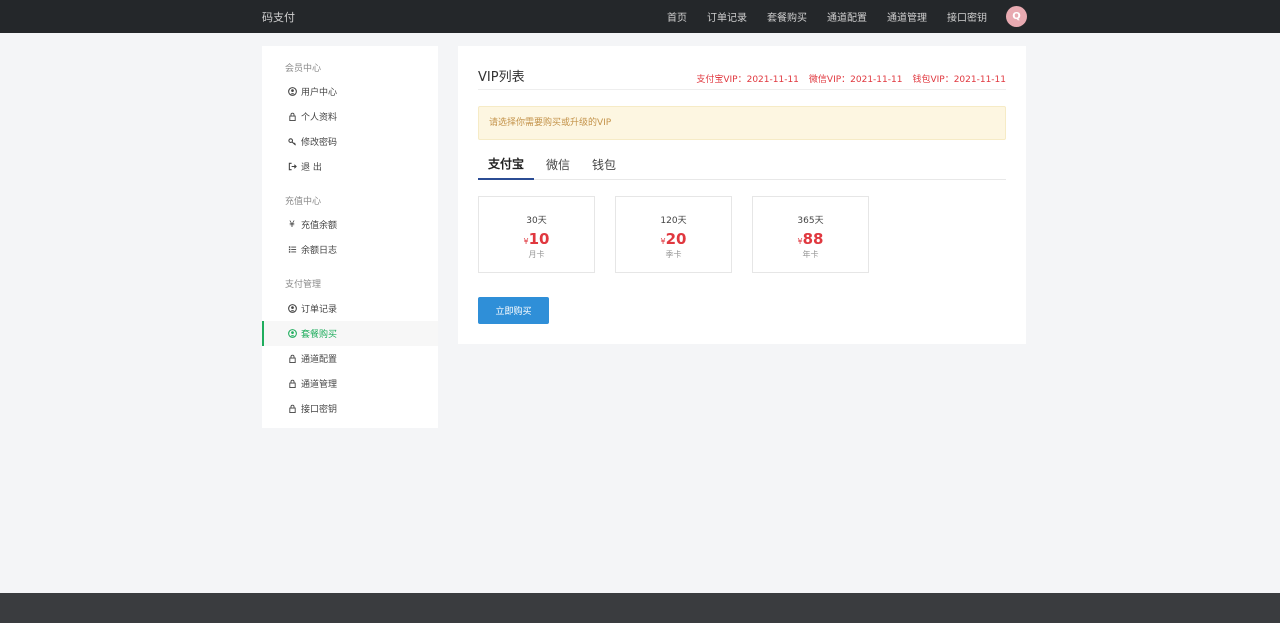 The image size is (1280, 623). Describe the element at coordinates (604, 164) in the screenshot. I see `tab-wallet: 钱包` at that location.